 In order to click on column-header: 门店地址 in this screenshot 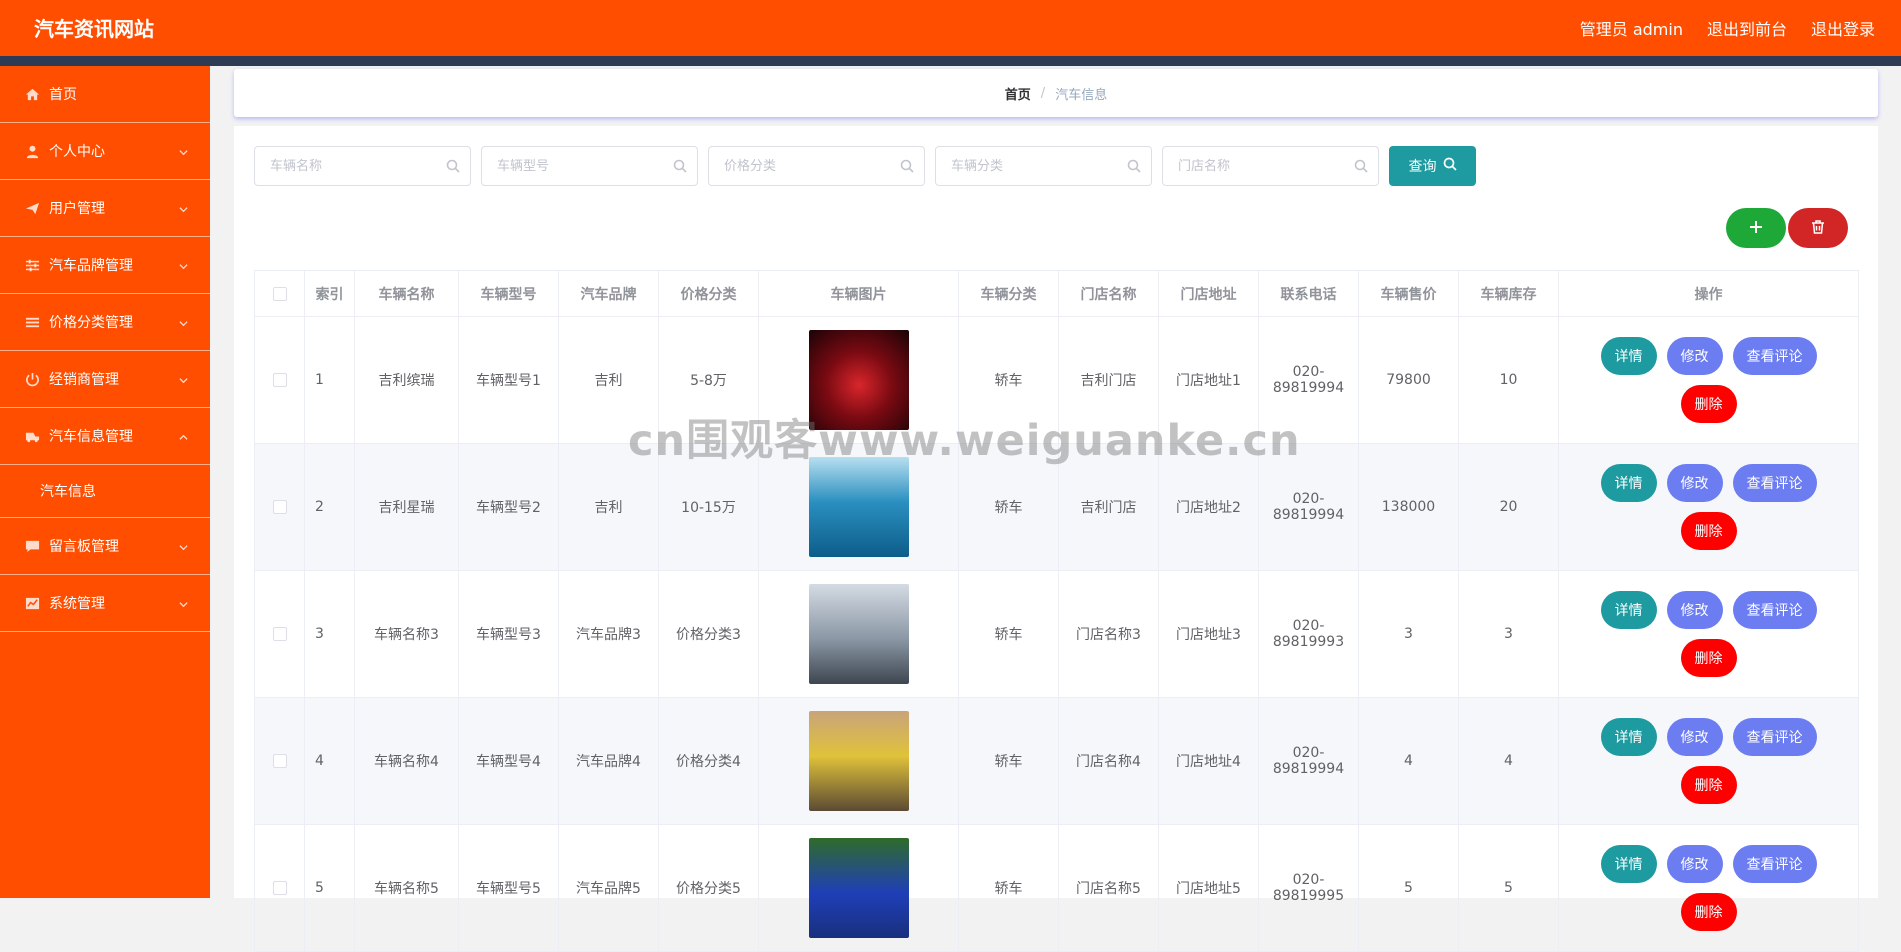, I will do `click(1208, 293)`.